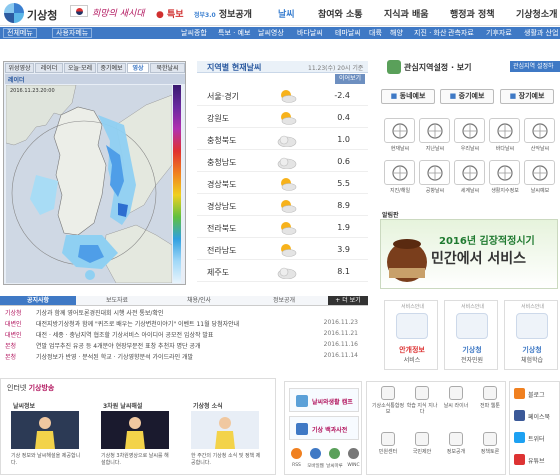  I want to click on kimchi-banner: 2016년 김장적정시기 민간에서 서비스, so click(469, 254).